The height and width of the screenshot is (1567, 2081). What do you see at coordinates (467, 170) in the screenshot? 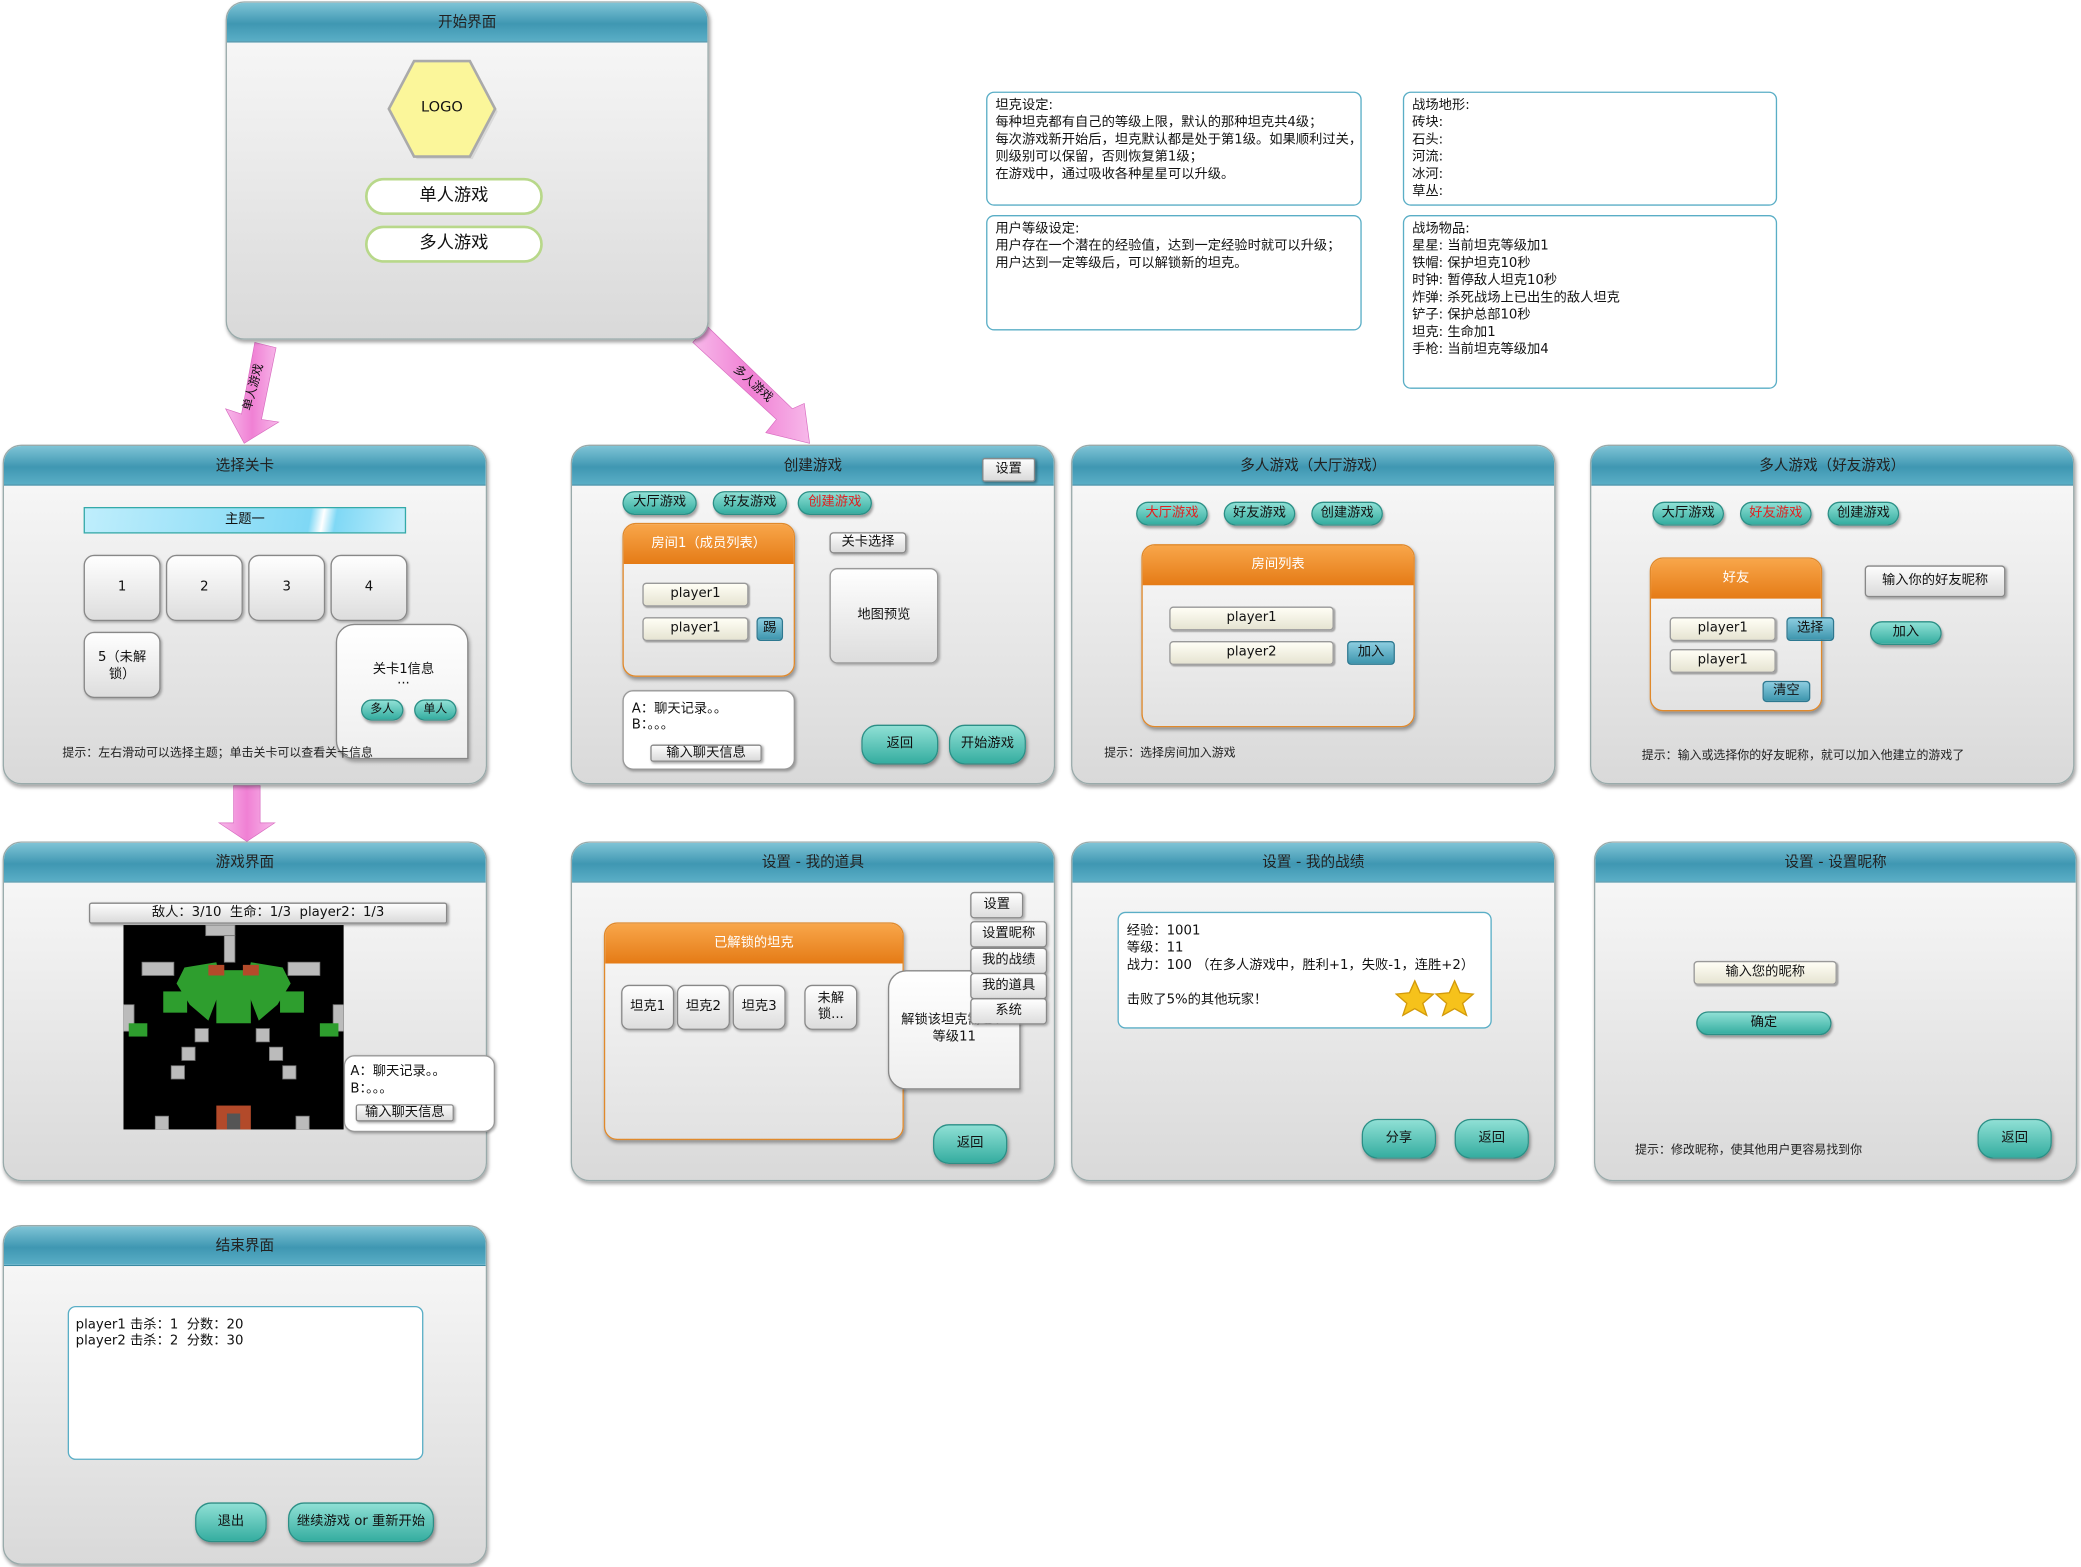
I see `start-screen: 开始界面 LOGO 单人游戏 多人游戏` at bounding box center [467, 170].